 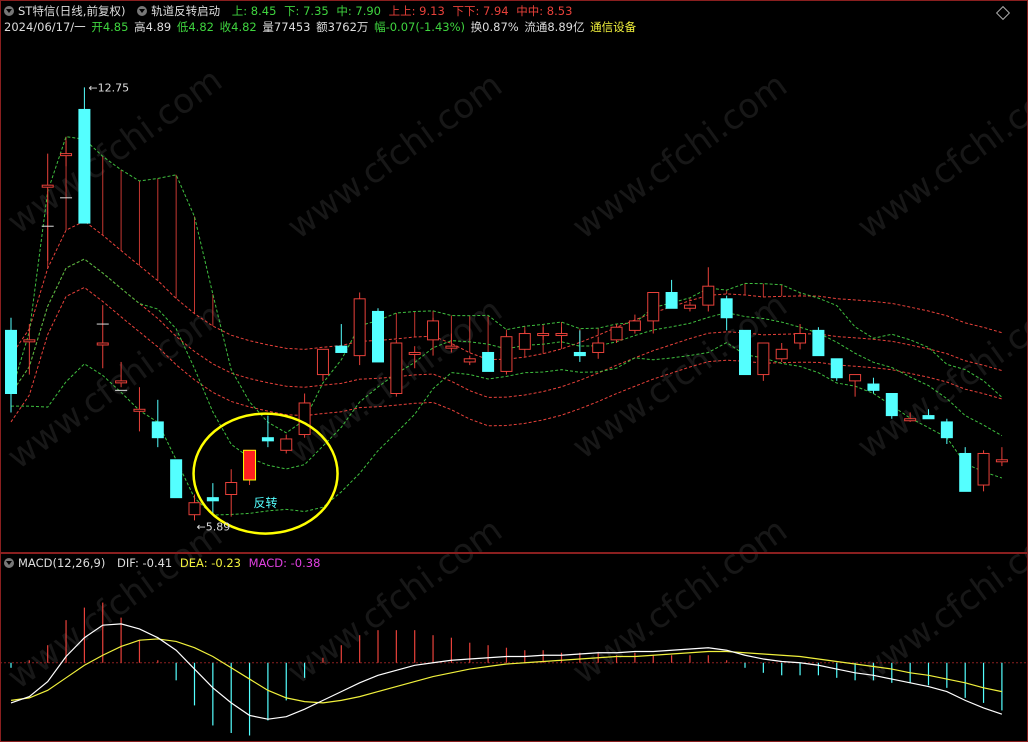 I want to click on value-midmid: 中中: 8.53, so click(x=544, y=11).